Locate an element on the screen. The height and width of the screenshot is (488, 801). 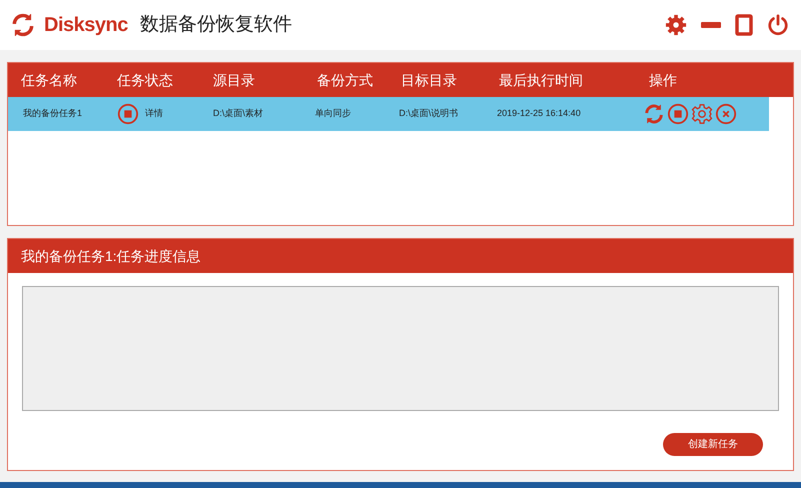
last-run-time: 2019-12-25 16:14:40 is located at coordinates (539, 113).